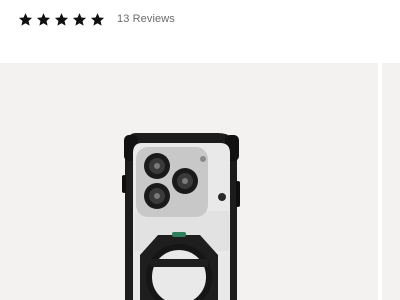 The width and height of the screenshot is (400, 300). What do you see at coordinates (146, 19) in the screenshot?
I see `reviews-link: 13 Reviews` at bounding box center [146, 19].